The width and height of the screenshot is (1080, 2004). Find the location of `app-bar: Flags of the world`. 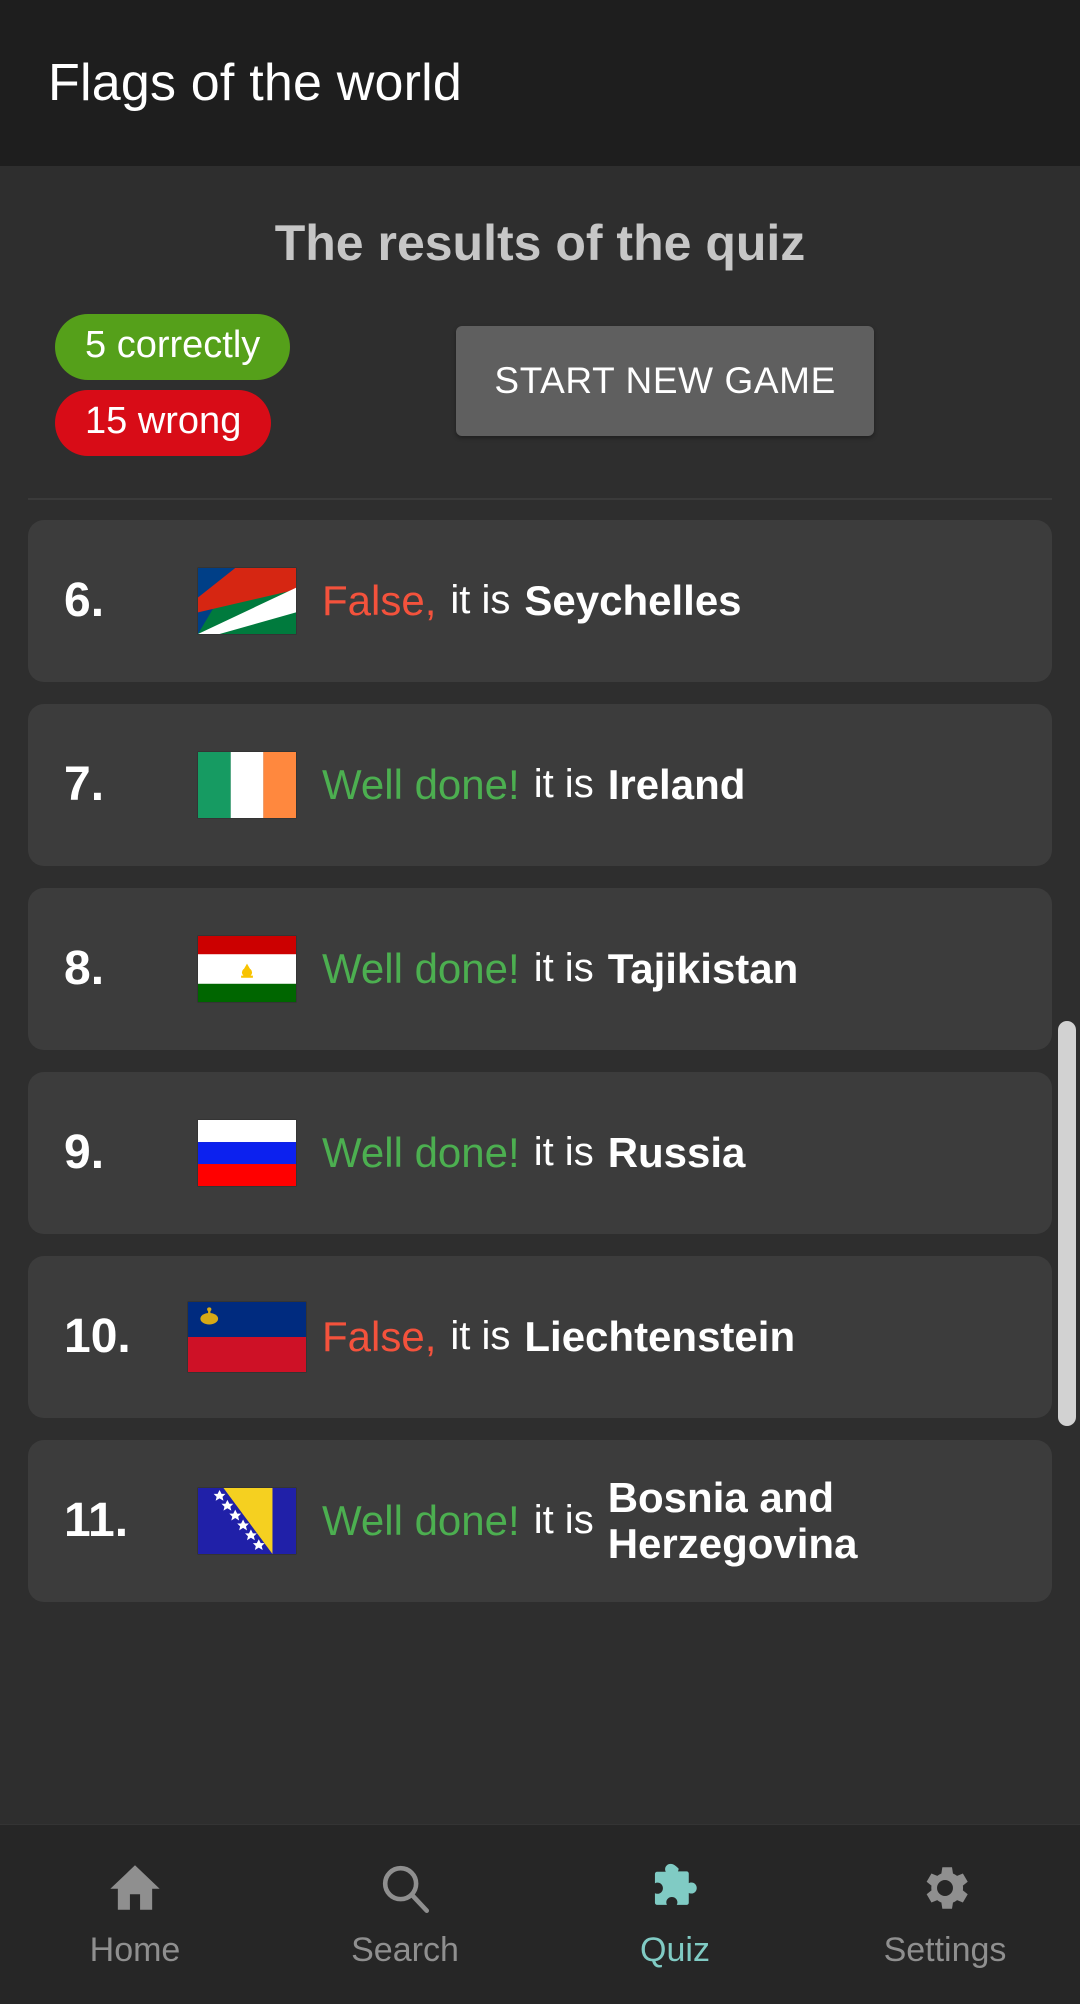

app-bar: Flags of the world is located at coordinates (540, 83).